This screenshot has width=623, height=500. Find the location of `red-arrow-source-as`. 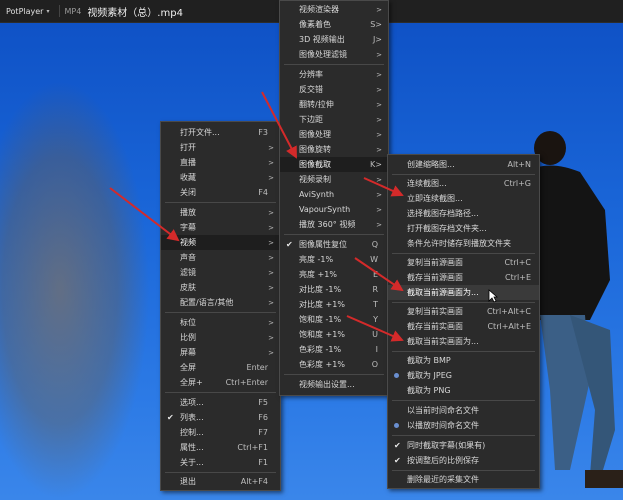

red-arrow-source-as is located at coordinates (379, 274).